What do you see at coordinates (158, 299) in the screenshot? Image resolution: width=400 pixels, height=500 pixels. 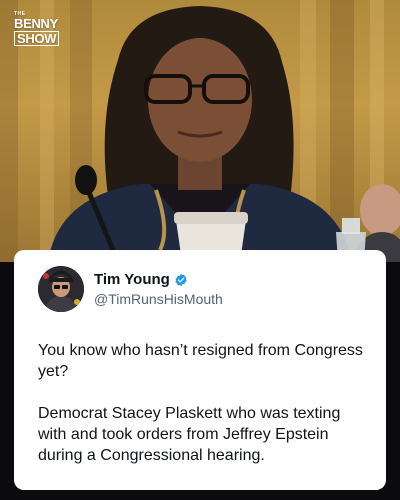 I see `user-handle: @TimRunsHisMouth` at bounding box center [158, 299].